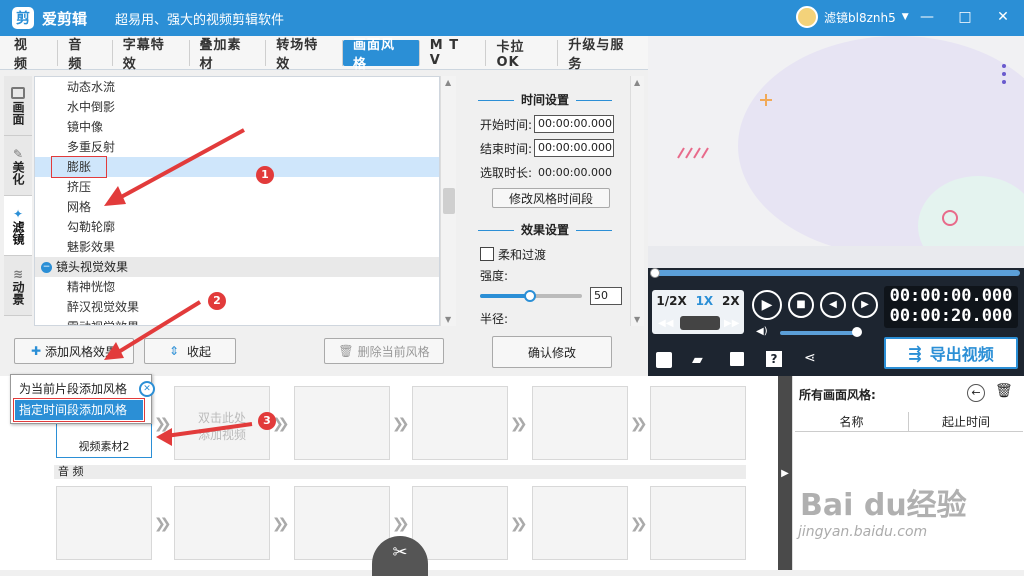 The width and height of the screenshot is (1024, 576). Describe the element at coordinates (237, 107) in the screenshot. I see `list-item: 水中倒影` at that location.